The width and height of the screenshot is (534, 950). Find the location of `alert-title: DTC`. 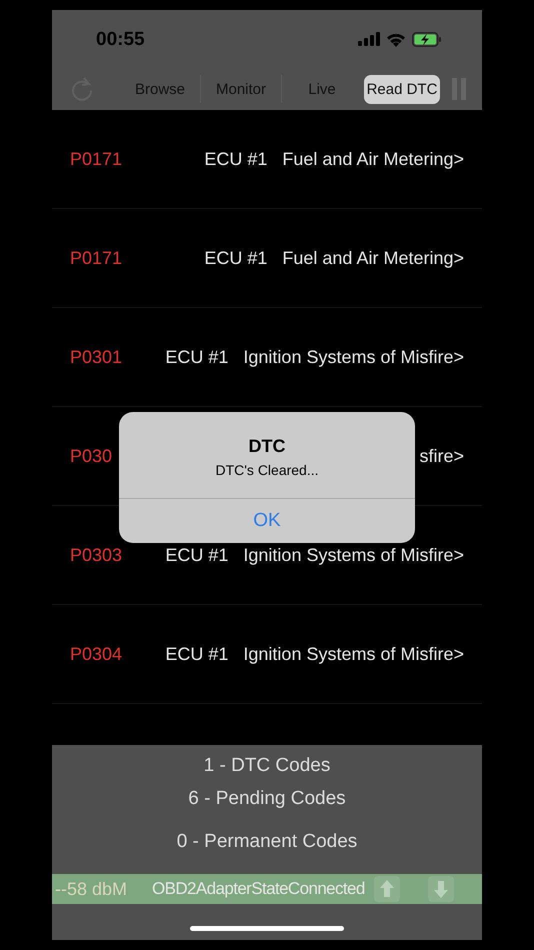

alert-title: DTC is located at coordinates (267, 446).